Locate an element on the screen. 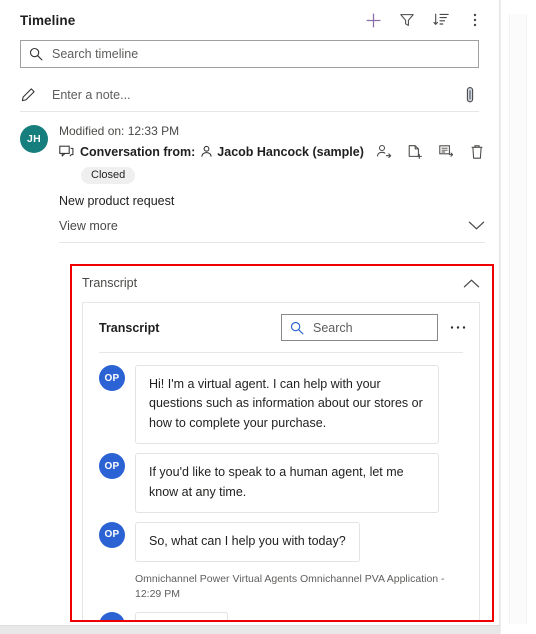  assign-icon is located at coordinates (383, 151).